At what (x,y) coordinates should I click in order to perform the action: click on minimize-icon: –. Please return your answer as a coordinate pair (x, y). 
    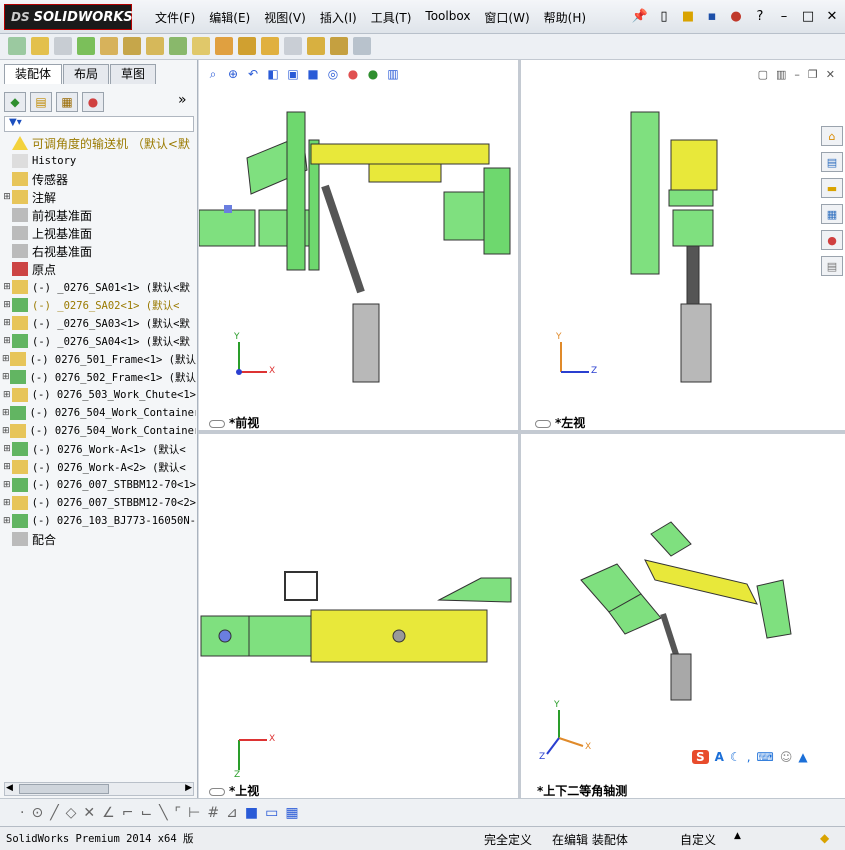
    Looking at the image, I should click on (784, 16).